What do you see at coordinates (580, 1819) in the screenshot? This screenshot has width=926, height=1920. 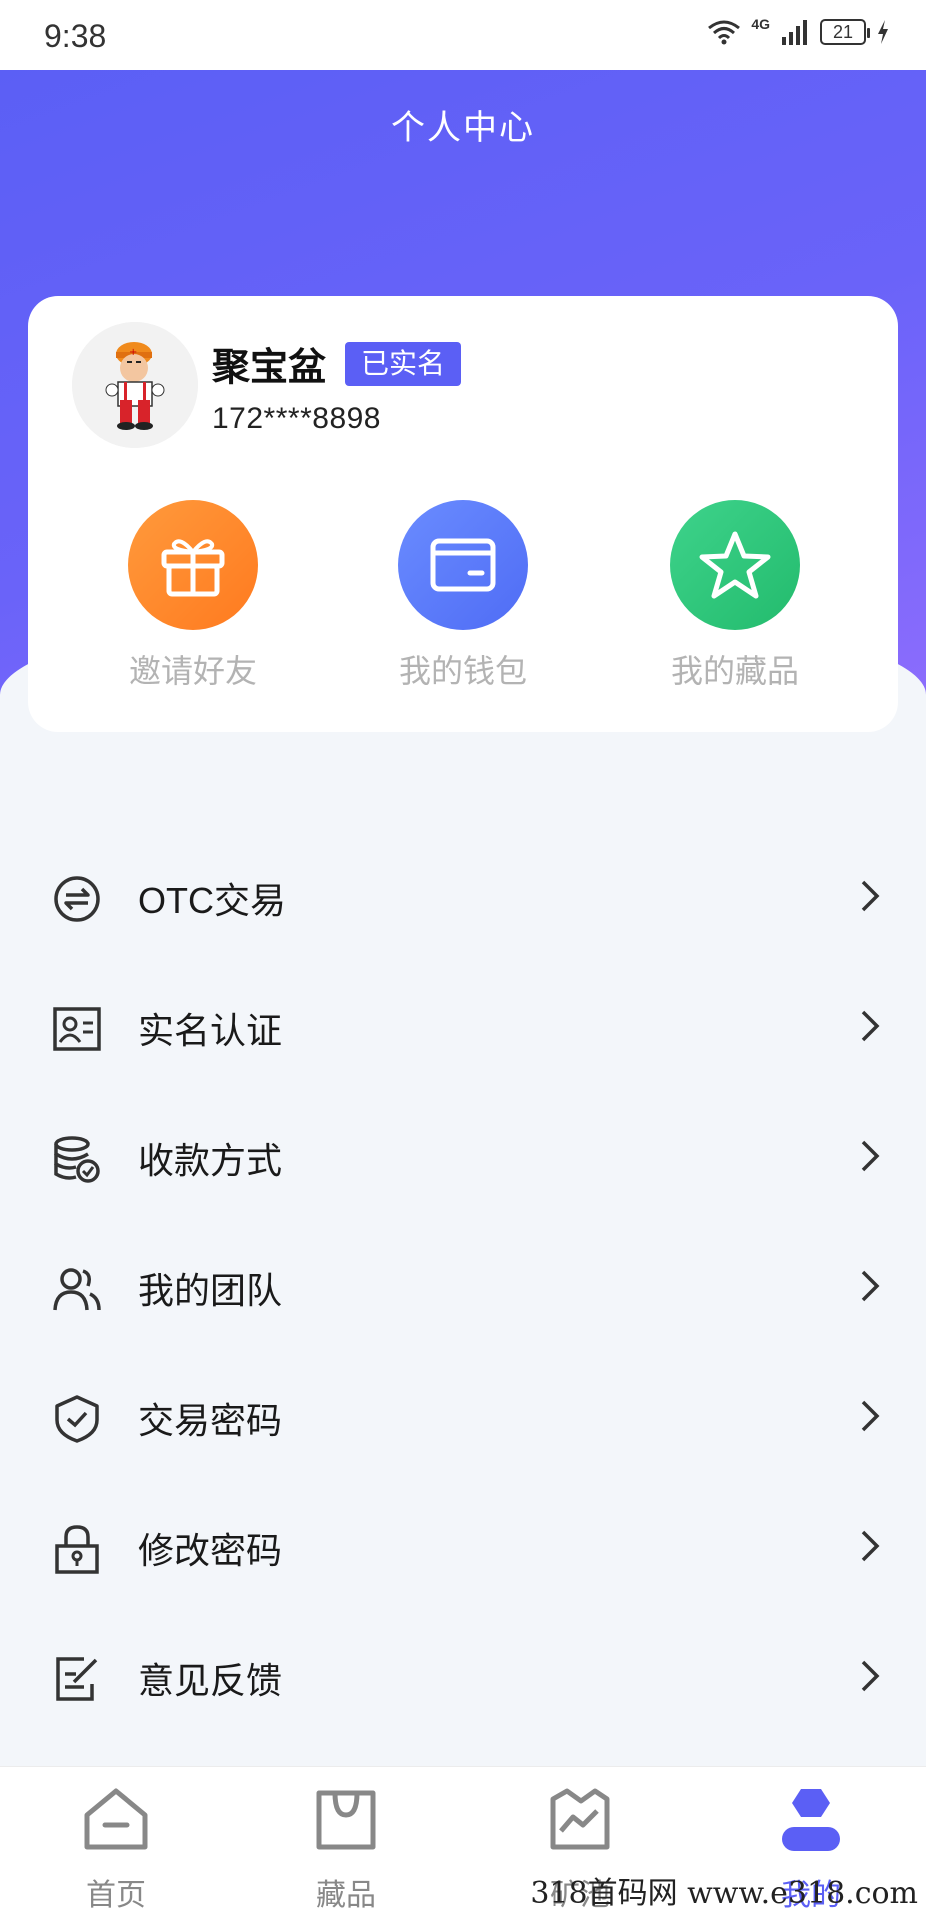 I see `chart-icon` at bounding box center [580, 1819].